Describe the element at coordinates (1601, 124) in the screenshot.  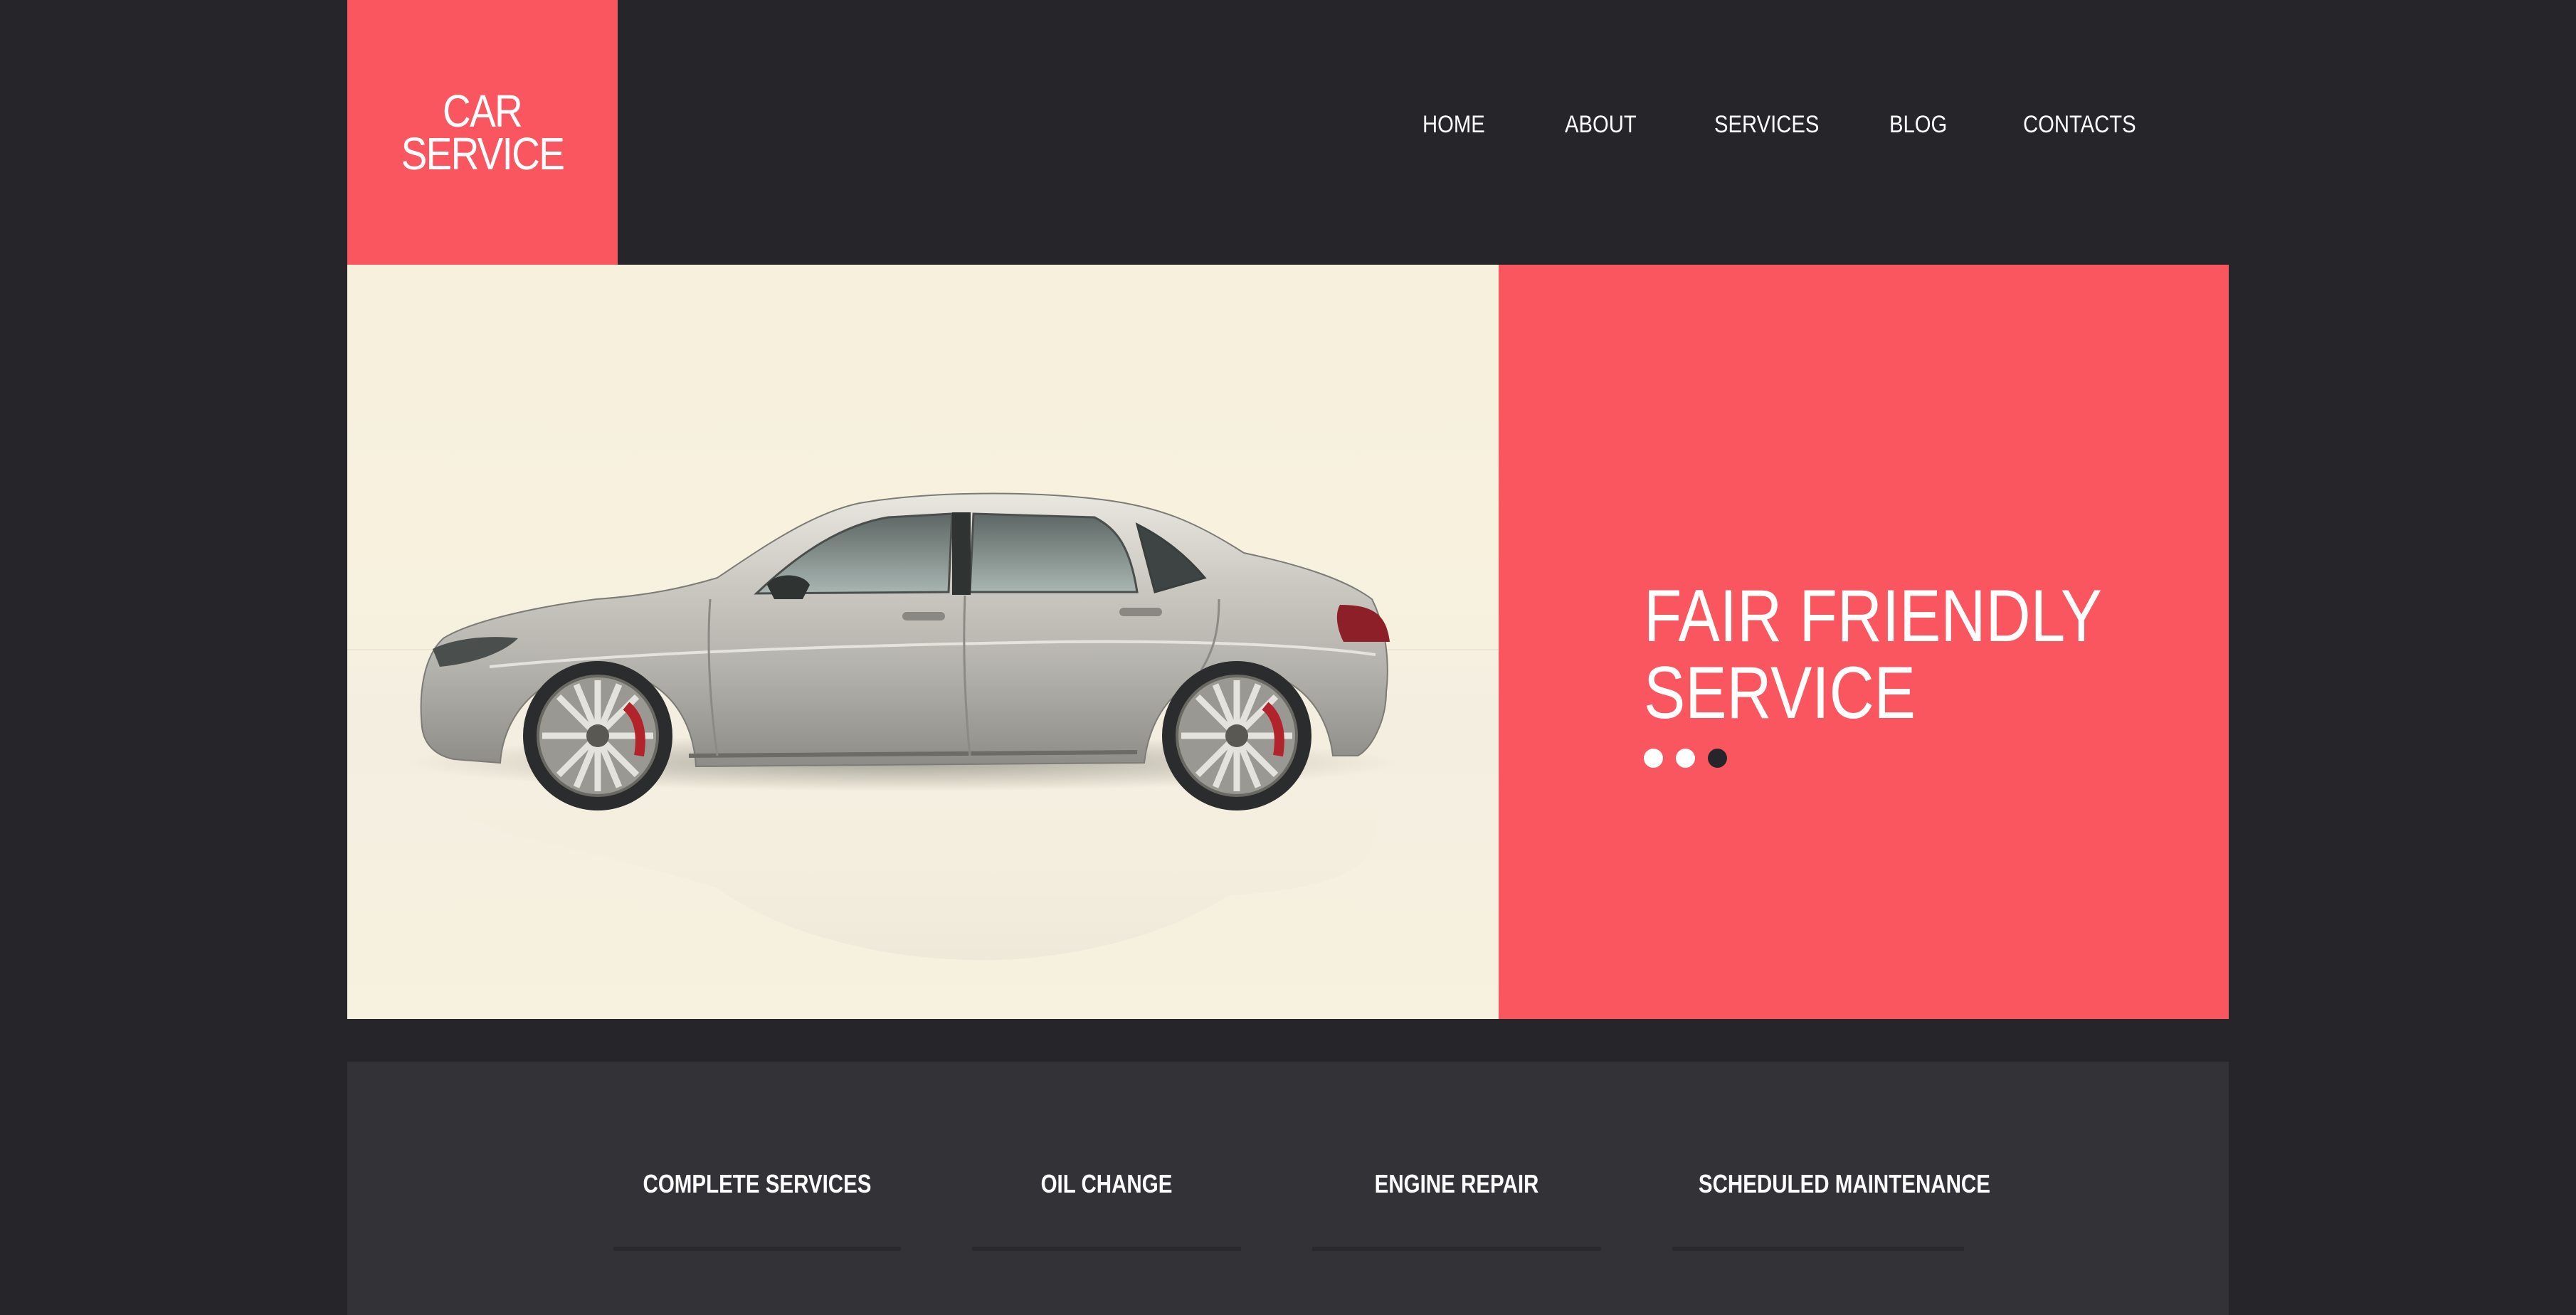
I see `nav-item-about: ABOUT` at that location.